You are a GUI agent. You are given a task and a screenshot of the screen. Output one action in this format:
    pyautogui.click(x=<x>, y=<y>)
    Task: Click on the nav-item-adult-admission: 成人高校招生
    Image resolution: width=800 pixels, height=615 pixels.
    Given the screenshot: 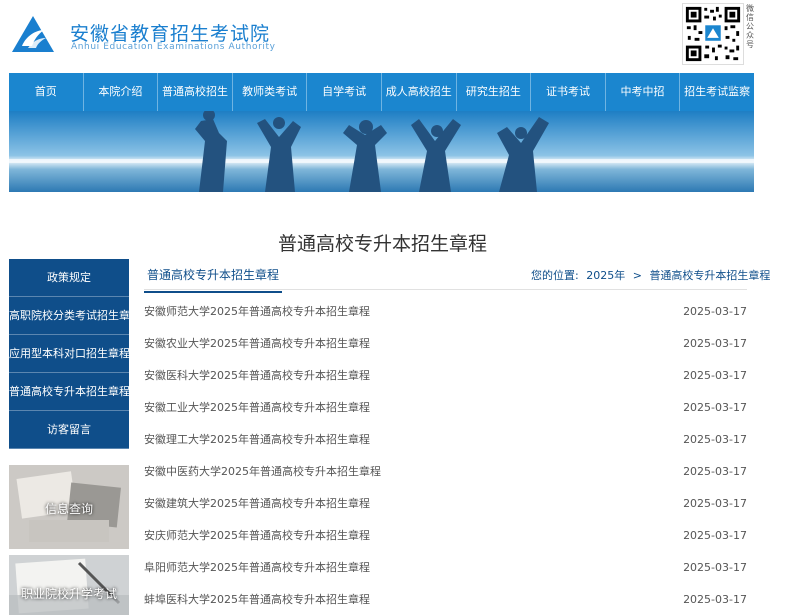 What is the action you would take?
    pyautogui.click(x=419, y=92)
    